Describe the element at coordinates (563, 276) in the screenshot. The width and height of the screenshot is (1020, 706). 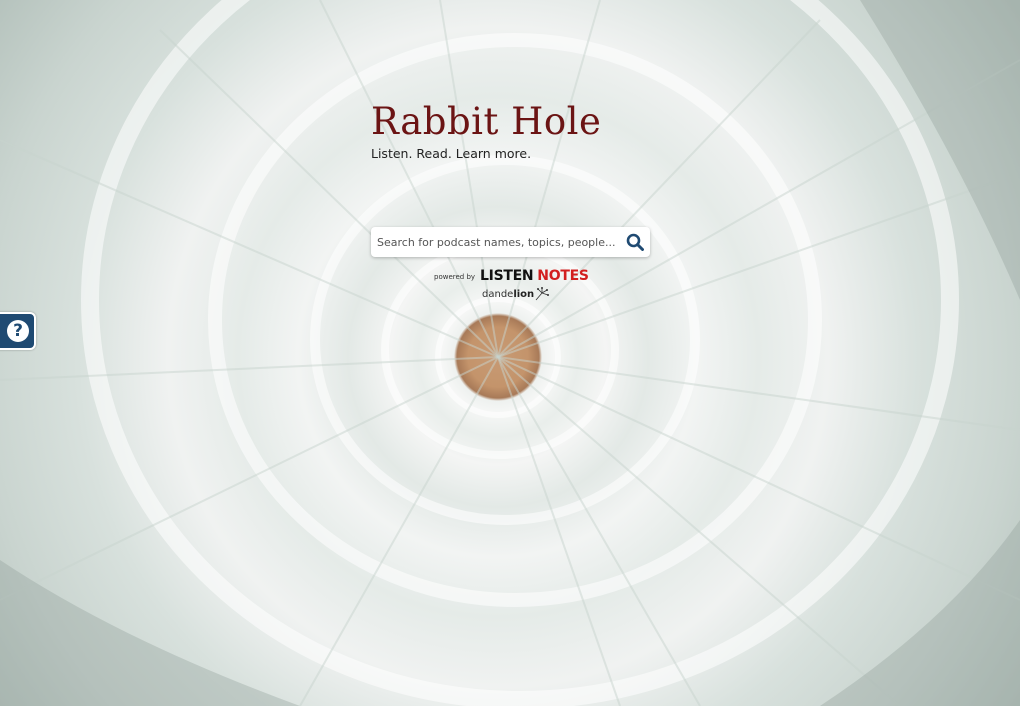
I see `listen-notes-logo-notes: NOTES` at that location.